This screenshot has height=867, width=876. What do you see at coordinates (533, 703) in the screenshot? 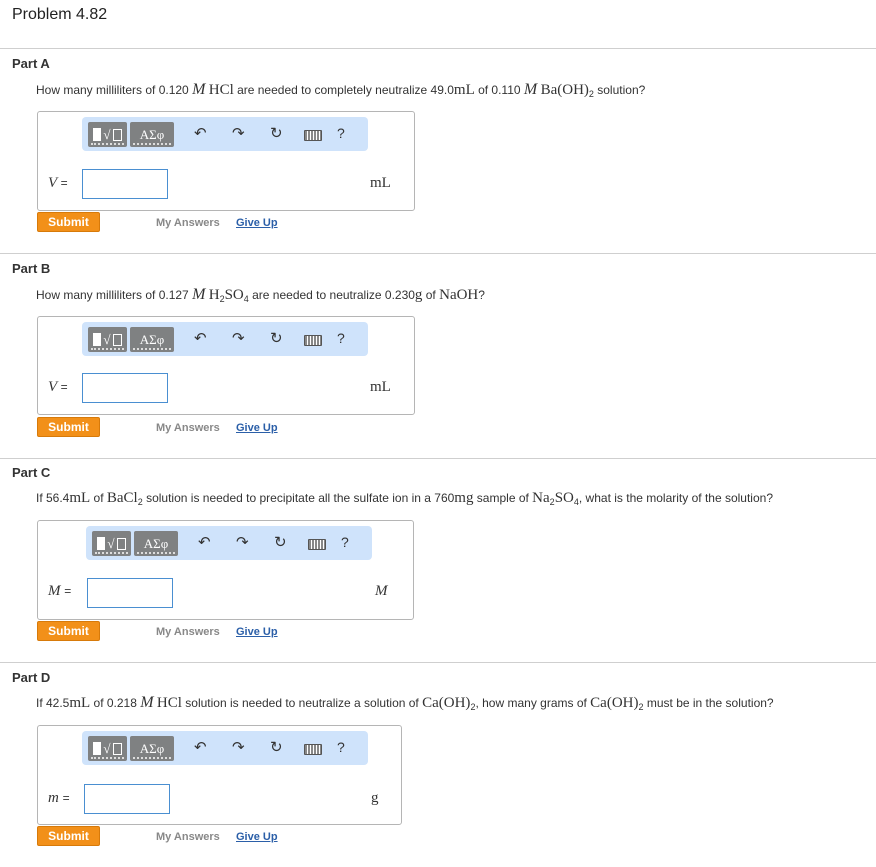
I see `question-text: , how many grams of` at bounding box center [533, 703].